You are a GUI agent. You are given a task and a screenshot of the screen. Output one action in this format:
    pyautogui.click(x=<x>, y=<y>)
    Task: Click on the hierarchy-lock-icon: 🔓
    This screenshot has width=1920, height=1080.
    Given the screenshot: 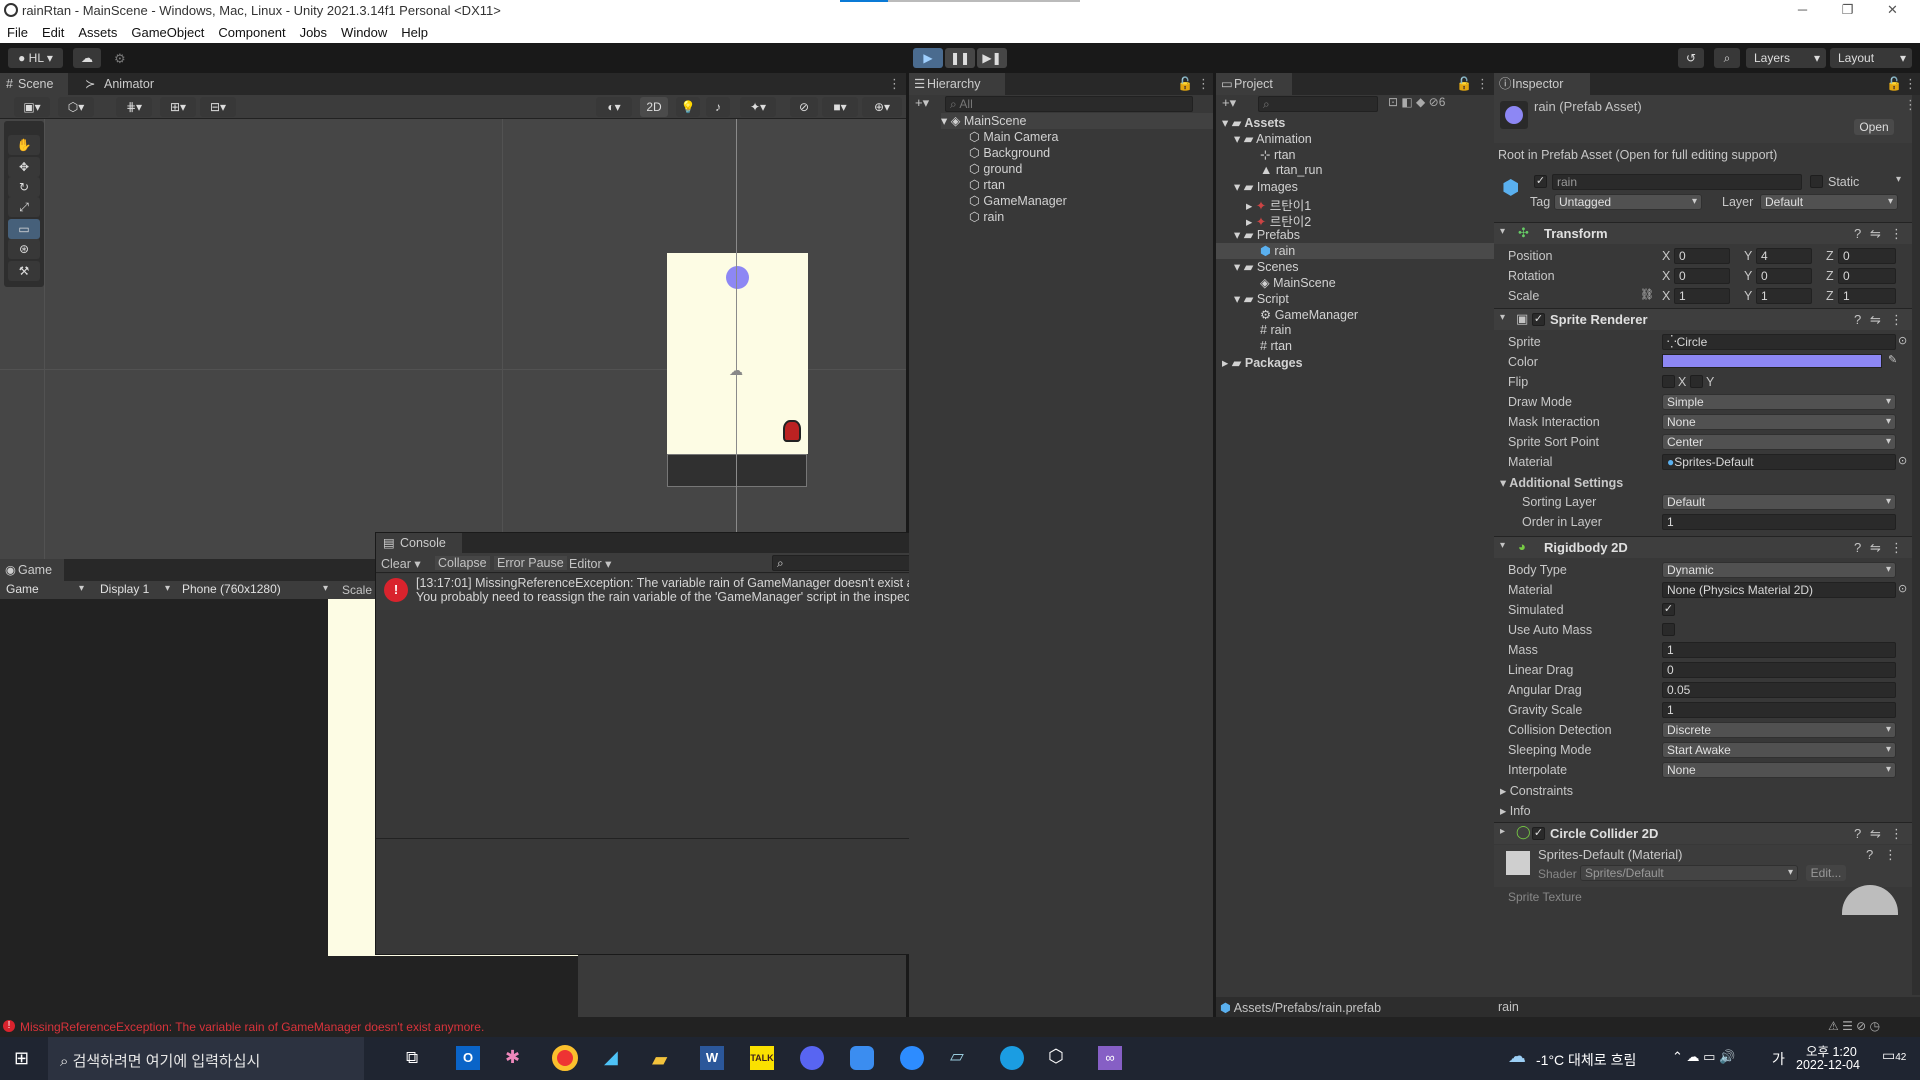 What is the action you would take?
    pyautogui.click(x=1185, y=84)
    